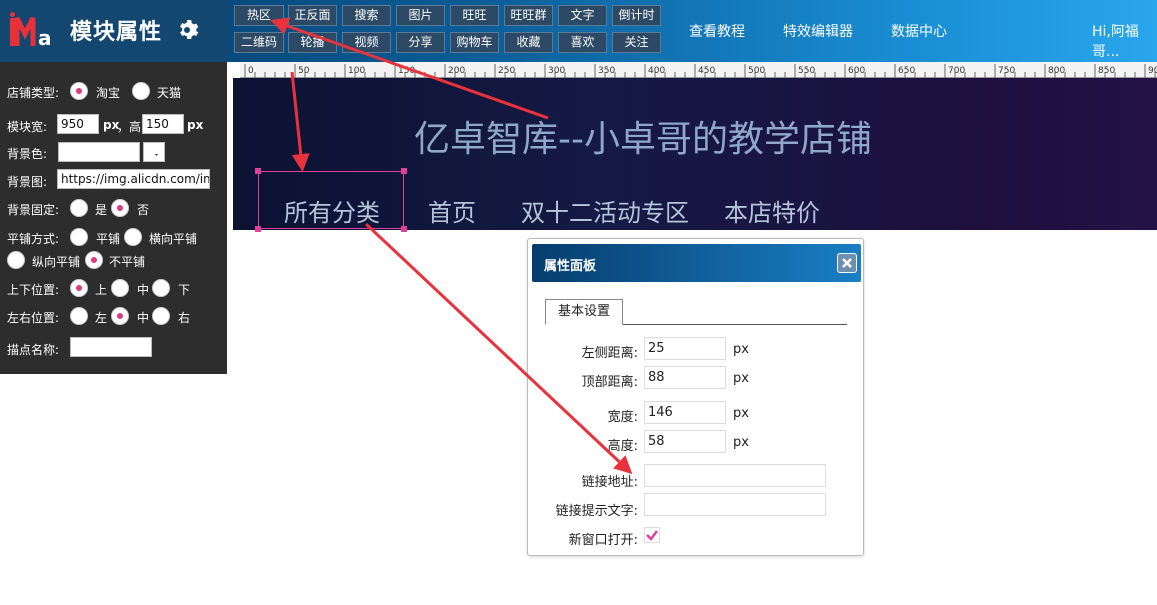  What do you see at coordinates (741, 378) in the screenshot?
I see `top-distance-unit: px` at bounding box center [741, 378].